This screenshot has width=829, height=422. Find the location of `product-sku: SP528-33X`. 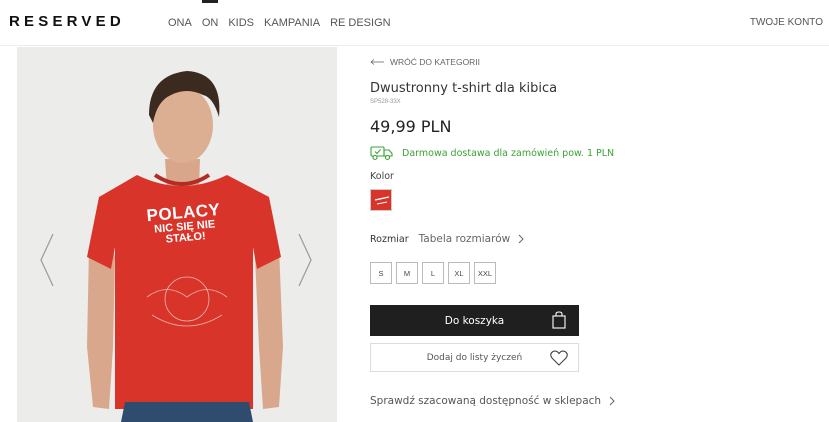

product-sku: SP528-33X is located at coordinates (385, 102).